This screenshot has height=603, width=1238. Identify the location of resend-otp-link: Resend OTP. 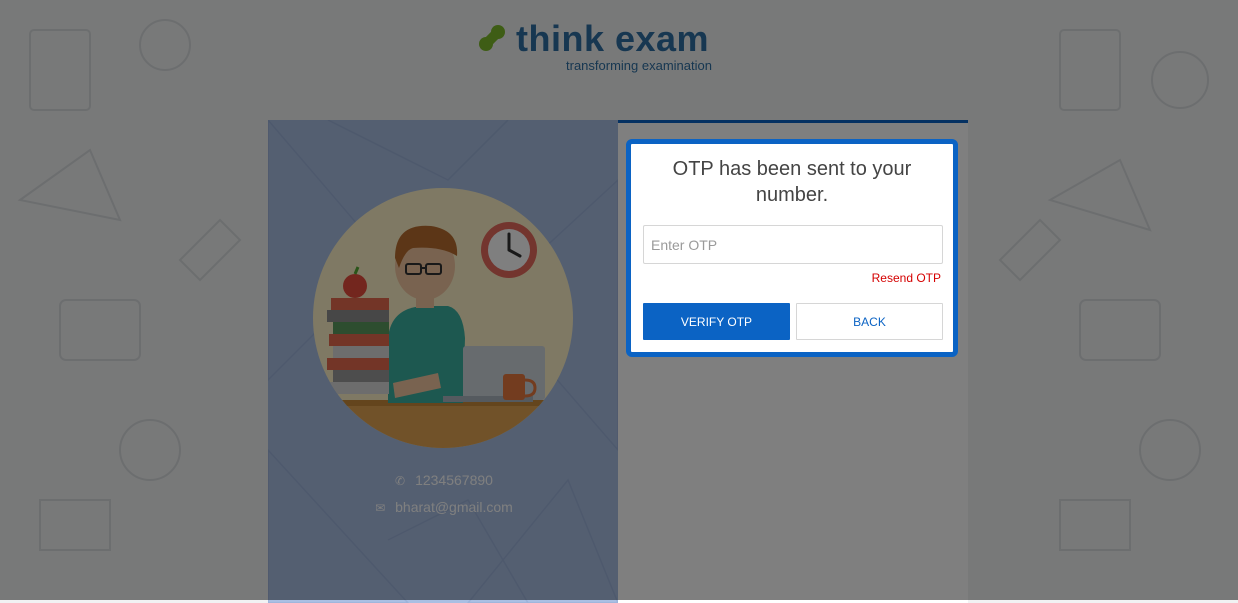
(906, 278).